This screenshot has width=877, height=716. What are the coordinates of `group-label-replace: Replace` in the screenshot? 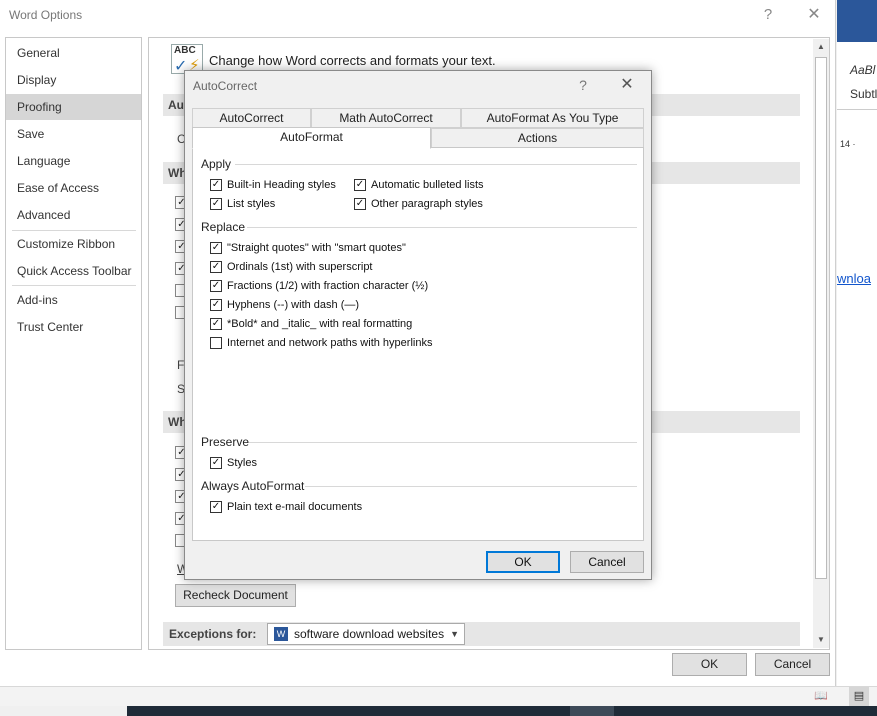 It's located at (223, 227).